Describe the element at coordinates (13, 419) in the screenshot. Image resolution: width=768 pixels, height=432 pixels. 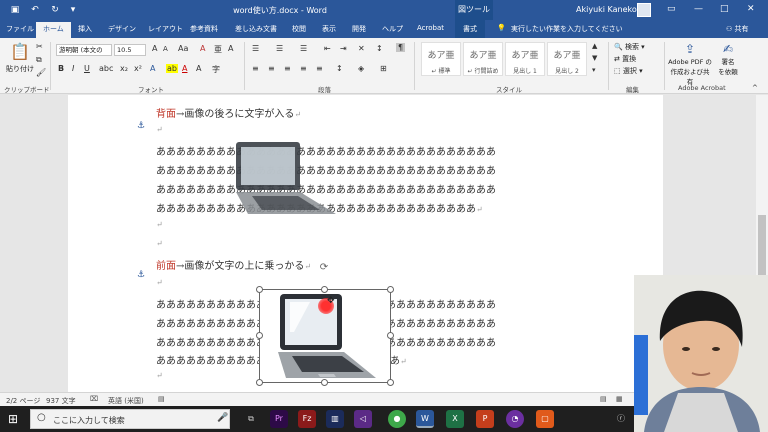
I see `windows-start-icon: ⊞` at that location.